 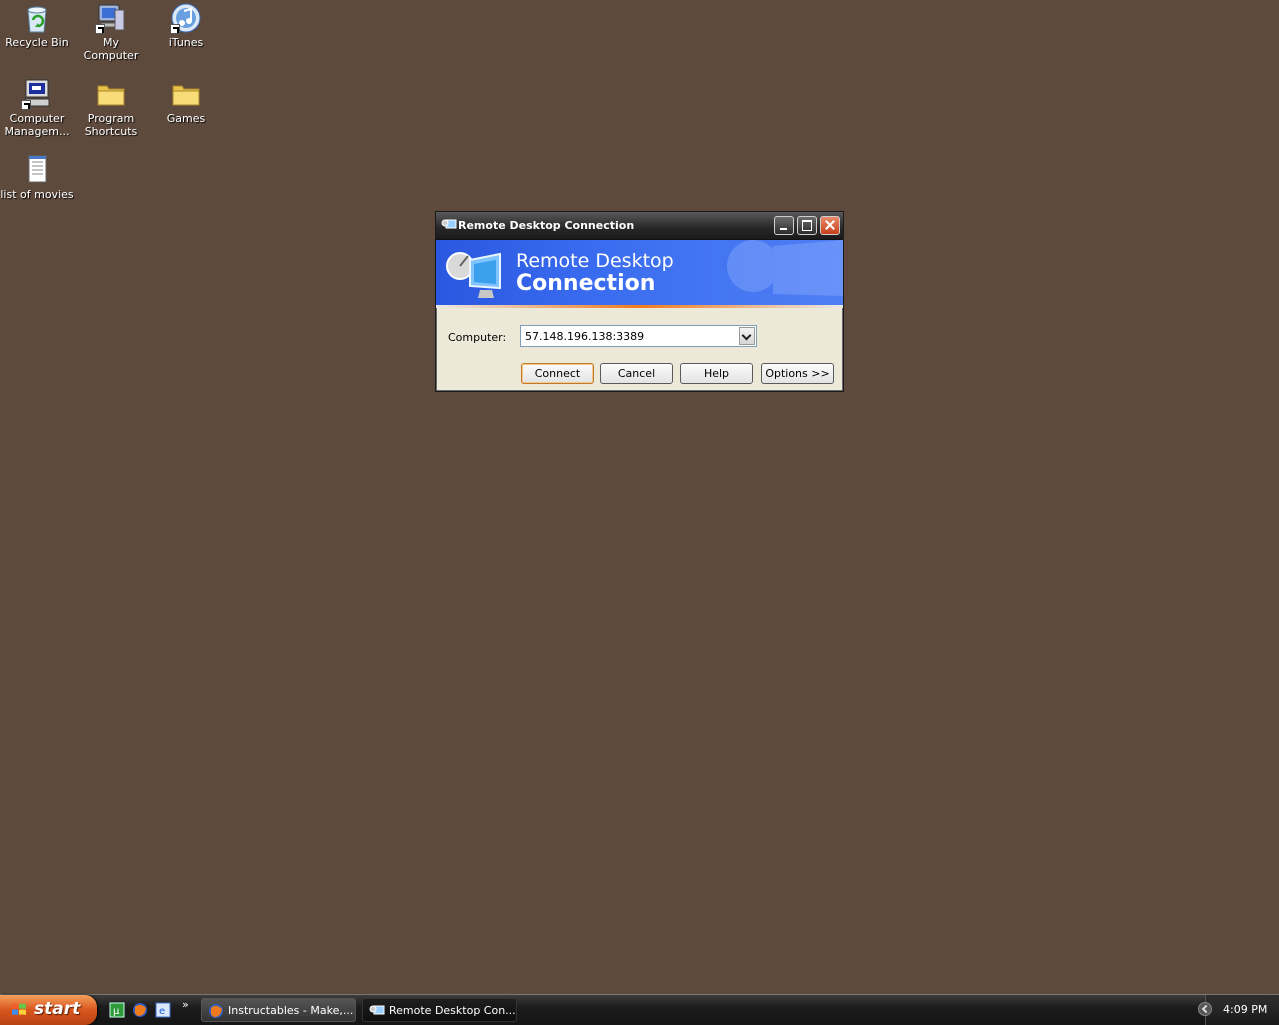 What do you see at coordinates (140, 1010) in the screenshot?
I see `quicklaunch-firefox-icon` at bounding box center [140, 1010].